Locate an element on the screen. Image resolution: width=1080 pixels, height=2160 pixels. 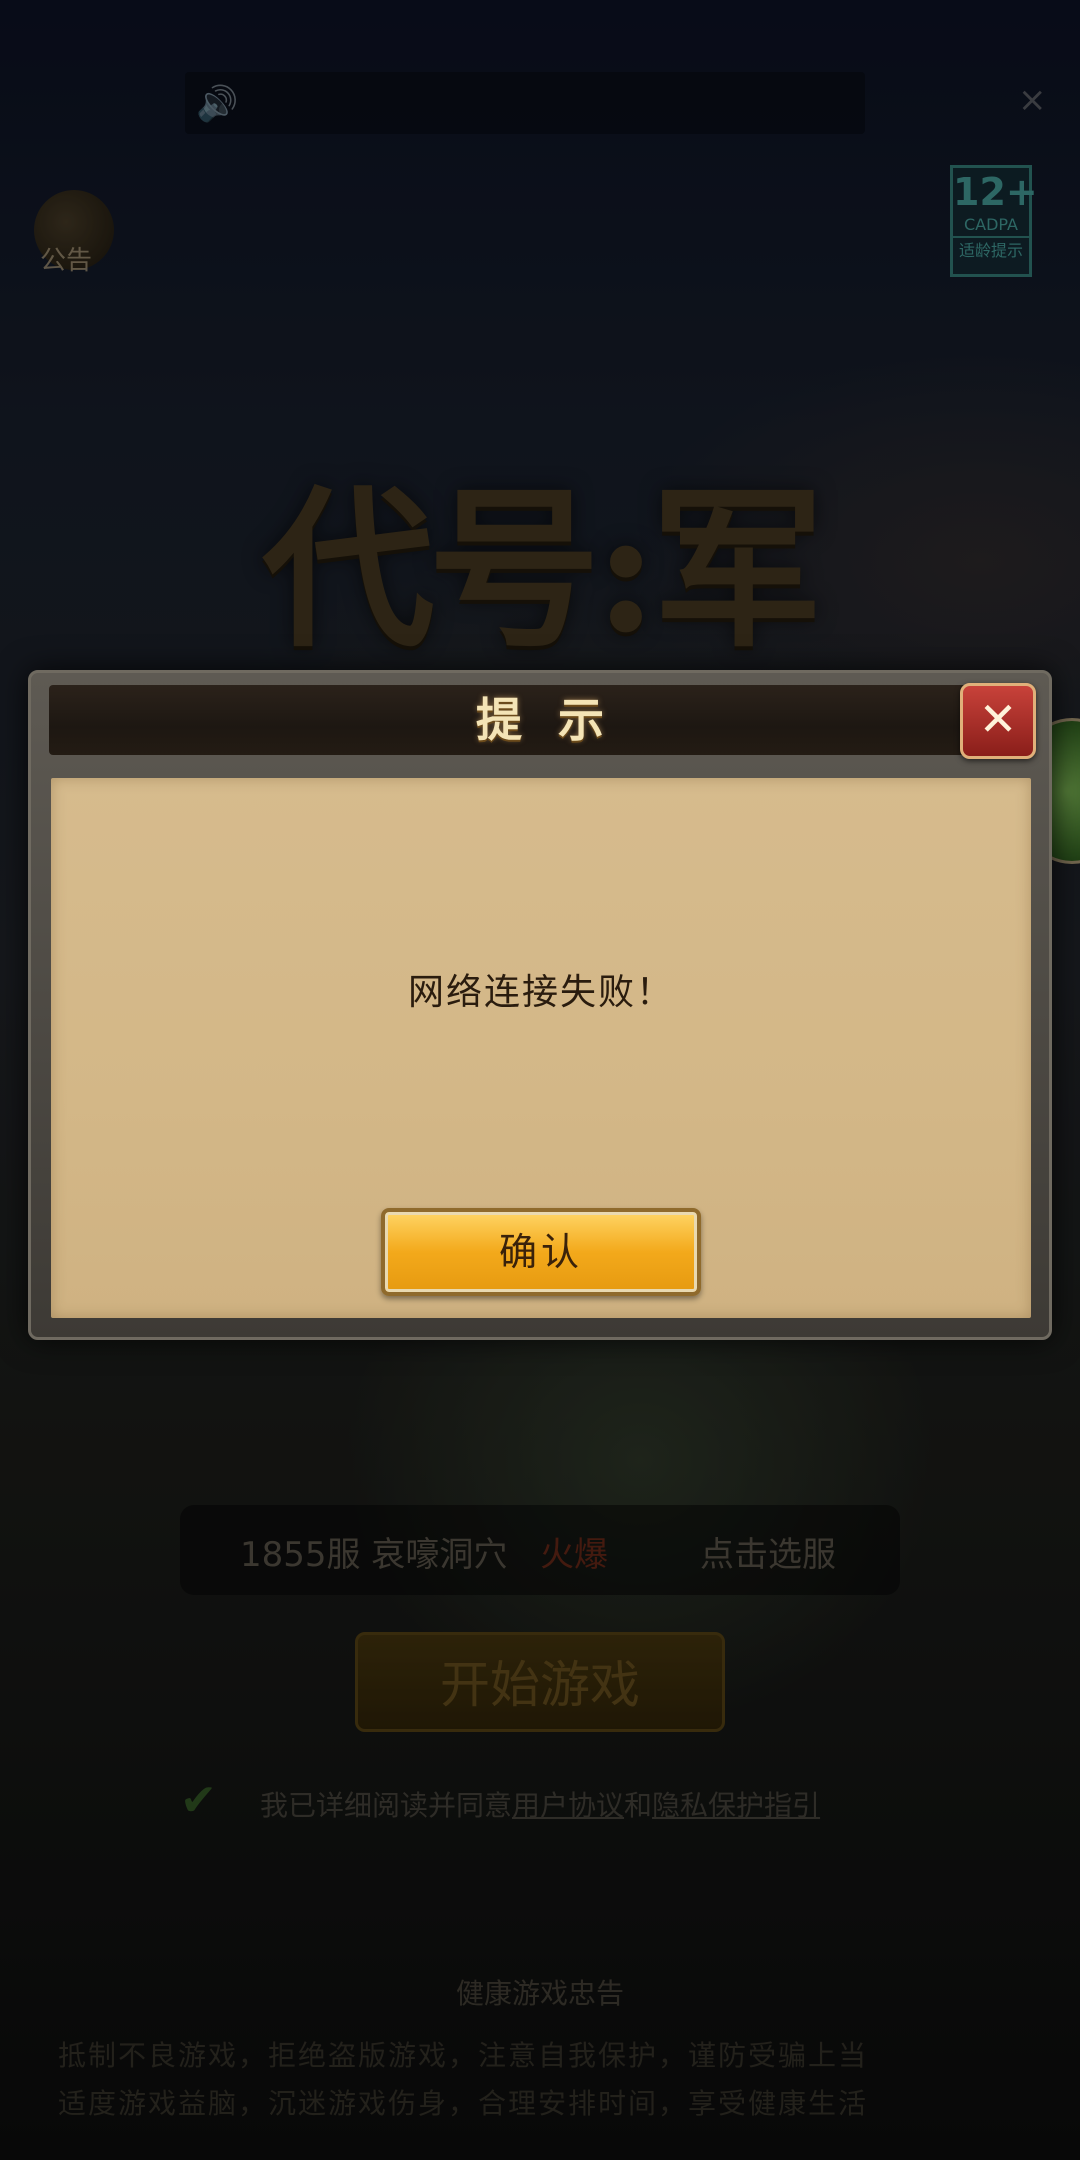
confirm-button: 确认 is located at coordinates (541, 1252).